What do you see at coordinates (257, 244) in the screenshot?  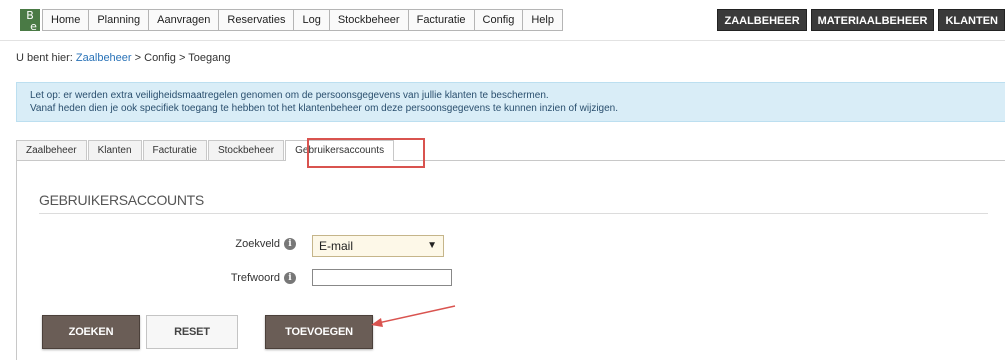 I see `search-field-label: Zoekveld` at bounding box center [257, 244].